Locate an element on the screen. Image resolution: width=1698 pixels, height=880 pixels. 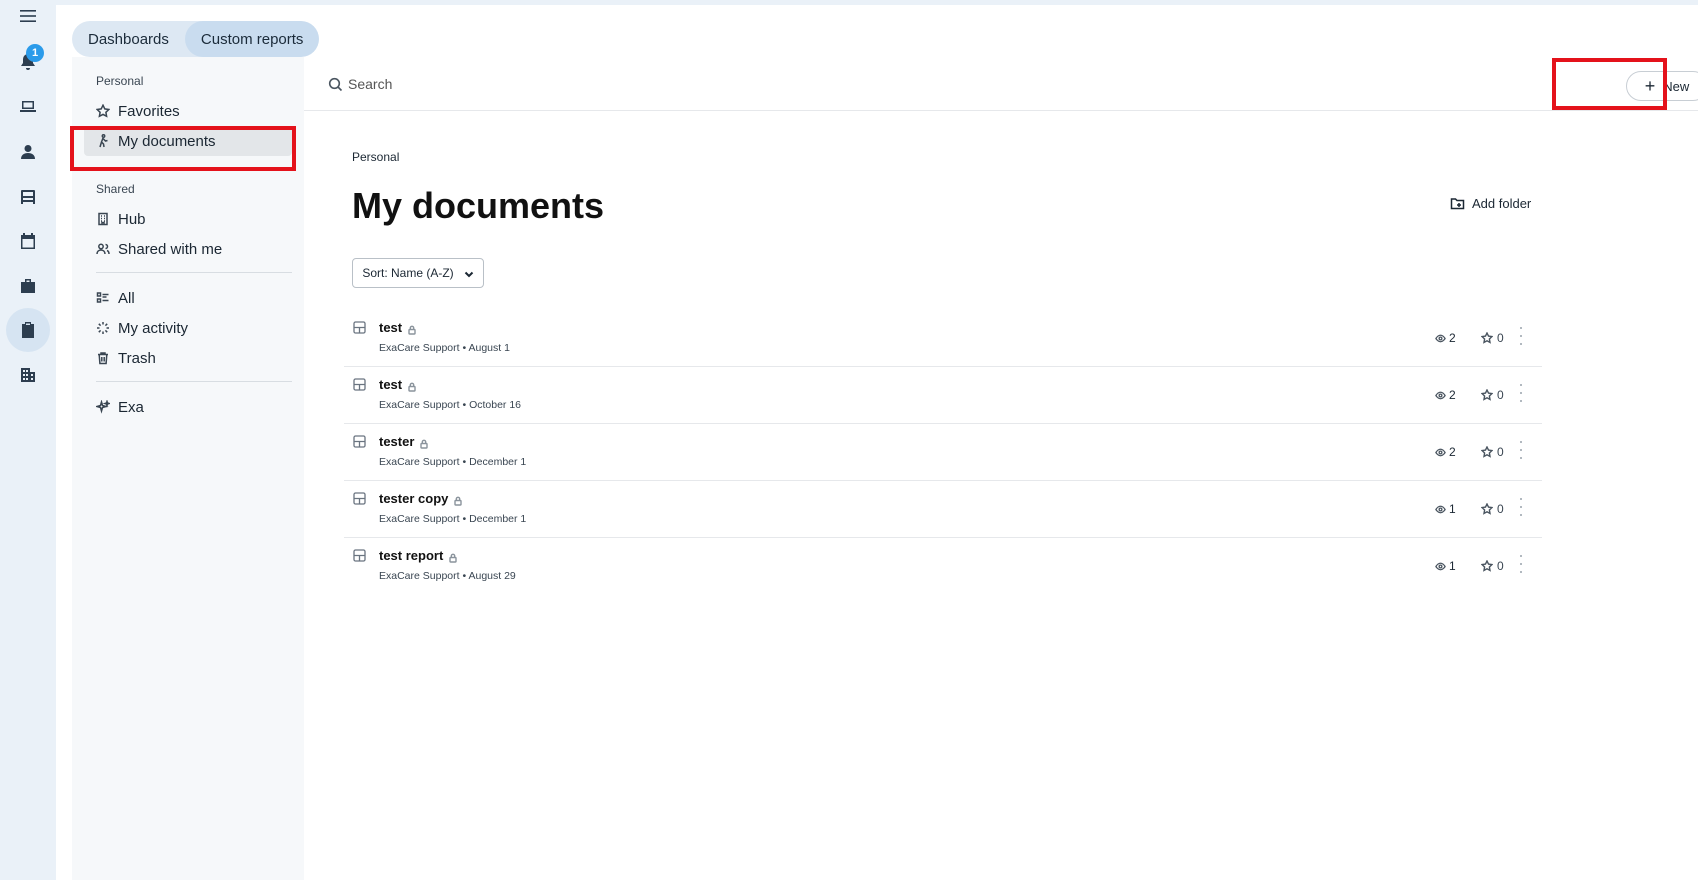
view-count: 1 is located at coordinates (1445, 566).